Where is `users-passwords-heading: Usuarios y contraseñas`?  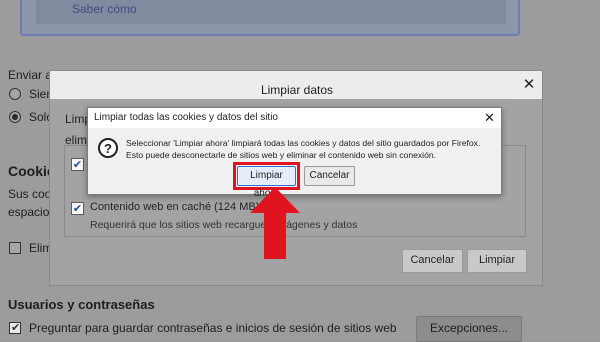
users-passwords-heading: Usuarios y contraseñas is located at coordinates (81, 304).